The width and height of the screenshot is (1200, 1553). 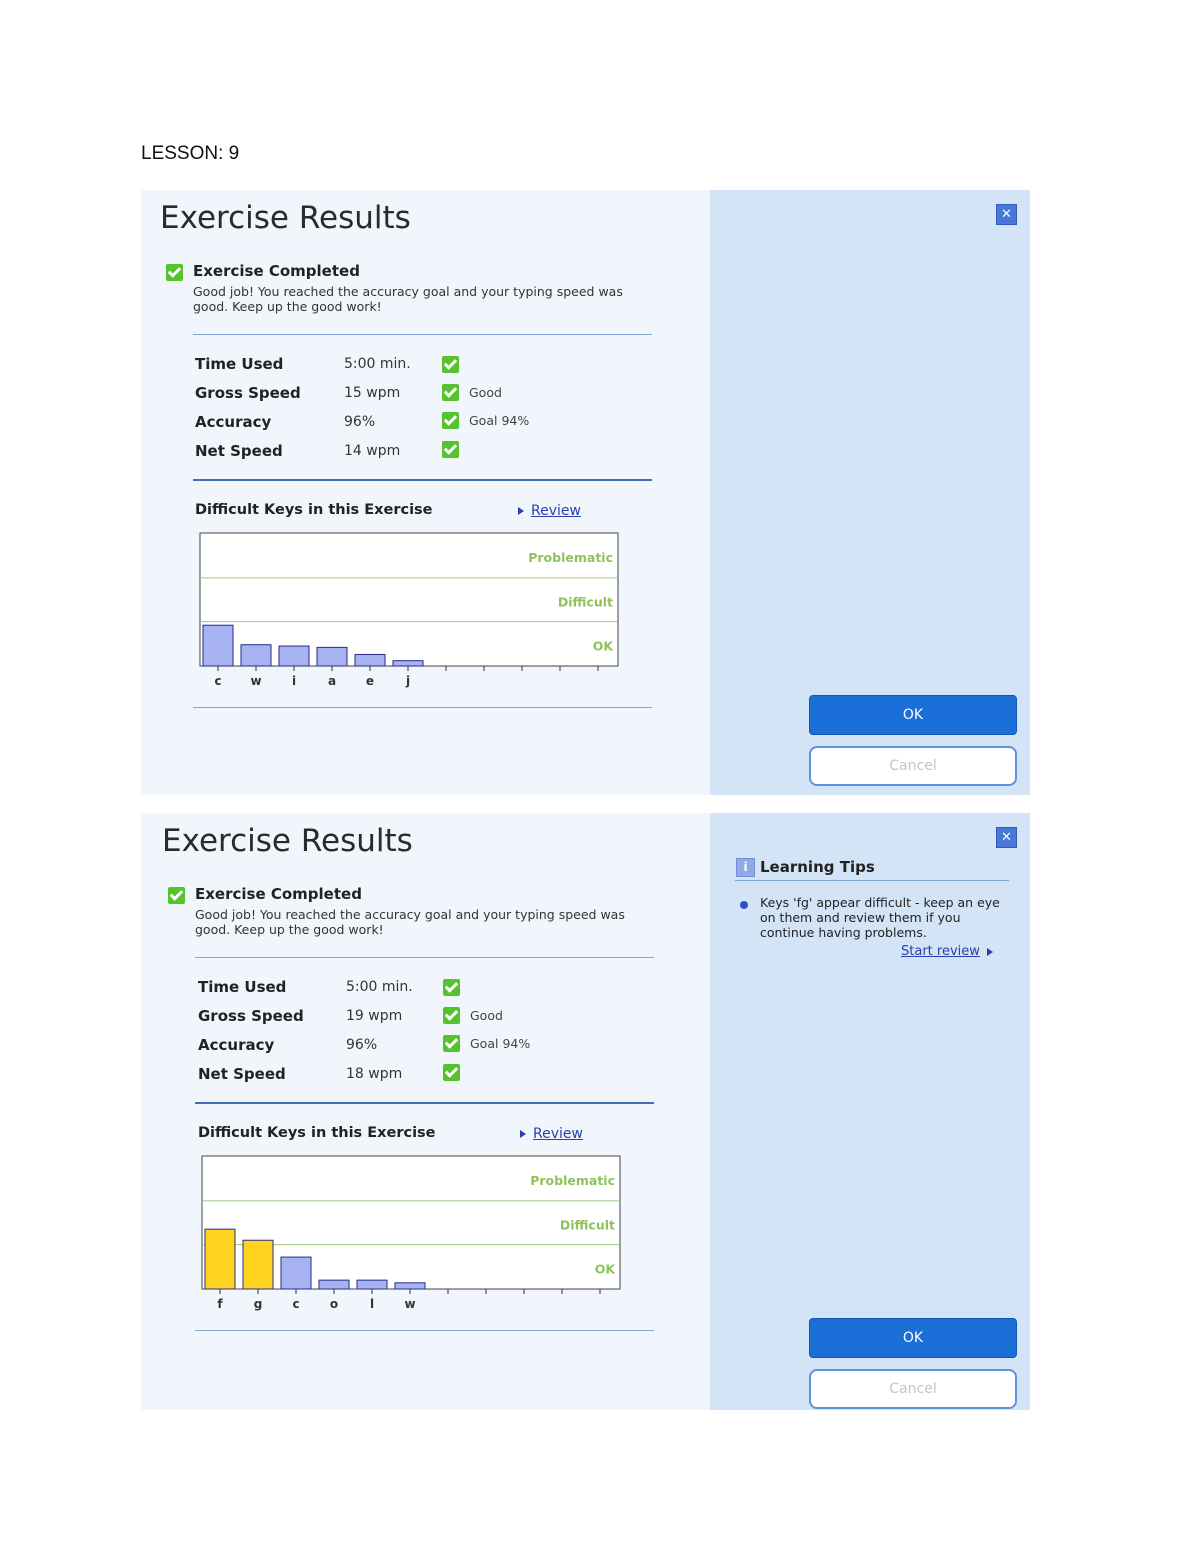 What do you see at coordinates (374, 1074) in the screenshot?
I see `stat-value-net-speed: 18 wpm` at bounding box center [374, 1074].